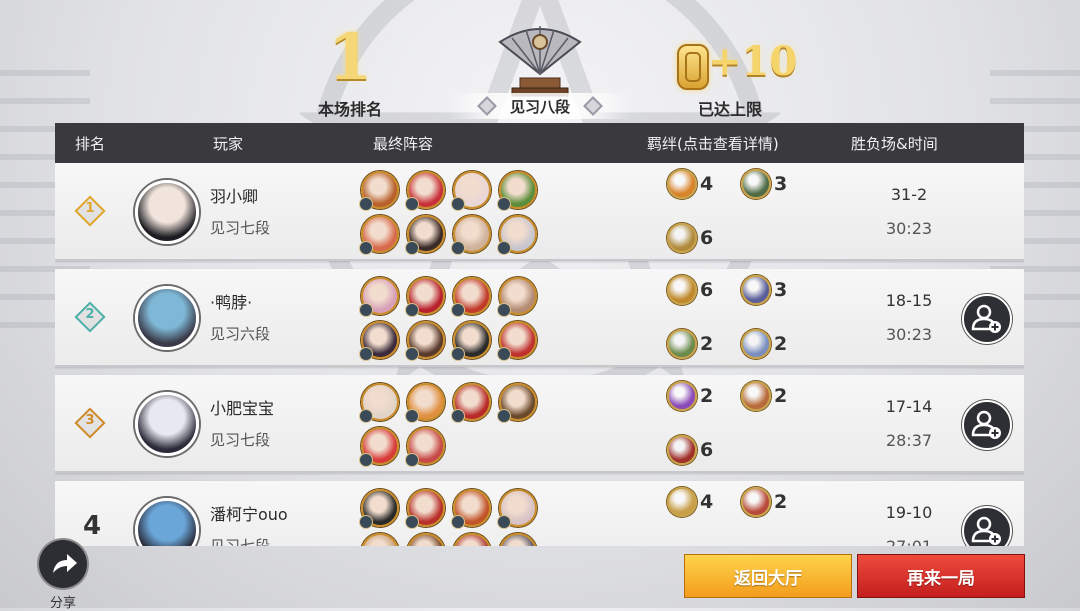 This screenshot has height=611, width=1080. What do you see at coordinates (986, 530) in the screenshot?
I see `add-friend-icon` at bounding box center [986, 530].